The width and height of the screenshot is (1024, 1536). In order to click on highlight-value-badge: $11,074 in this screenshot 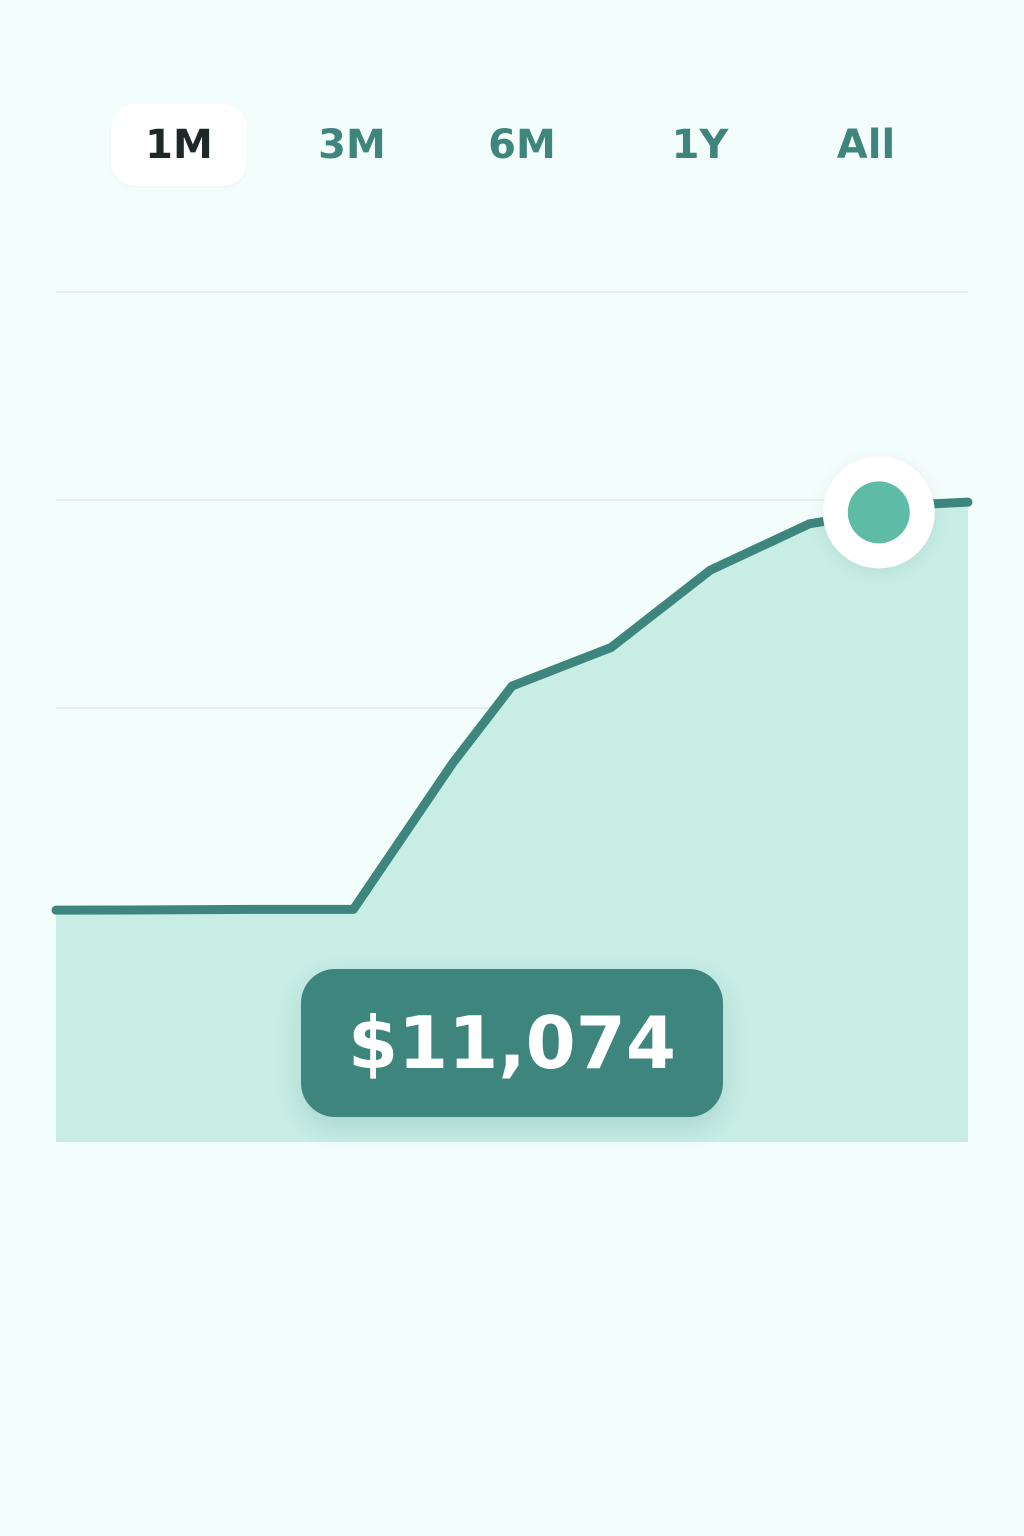, I will do `click(512, 1043)`.